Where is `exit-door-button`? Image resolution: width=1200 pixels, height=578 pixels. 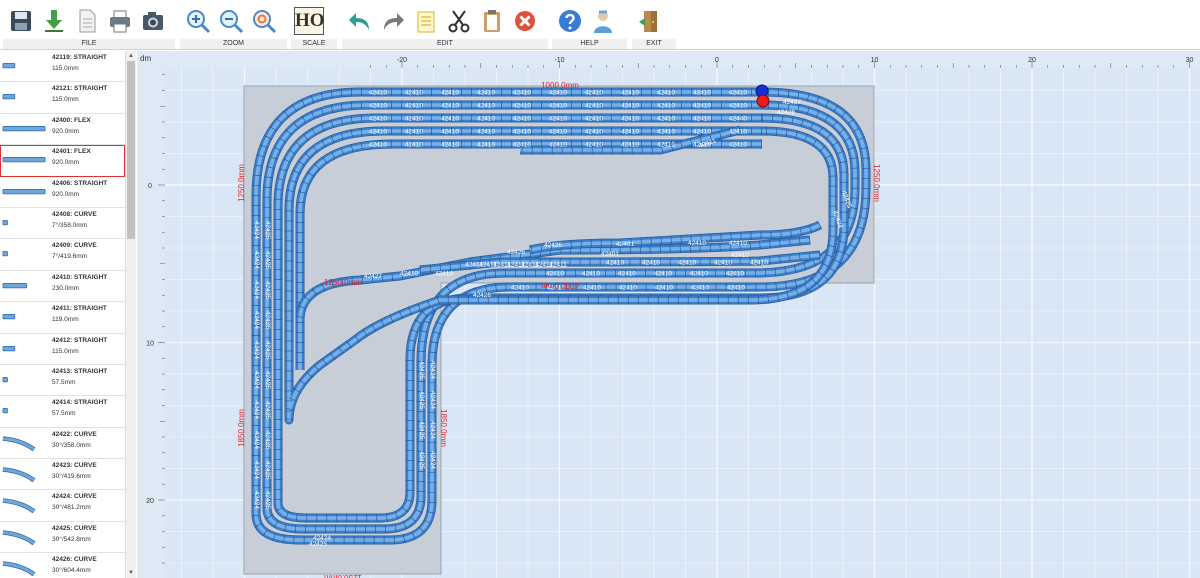 exit-door-button is located at coordinates (650, 21).